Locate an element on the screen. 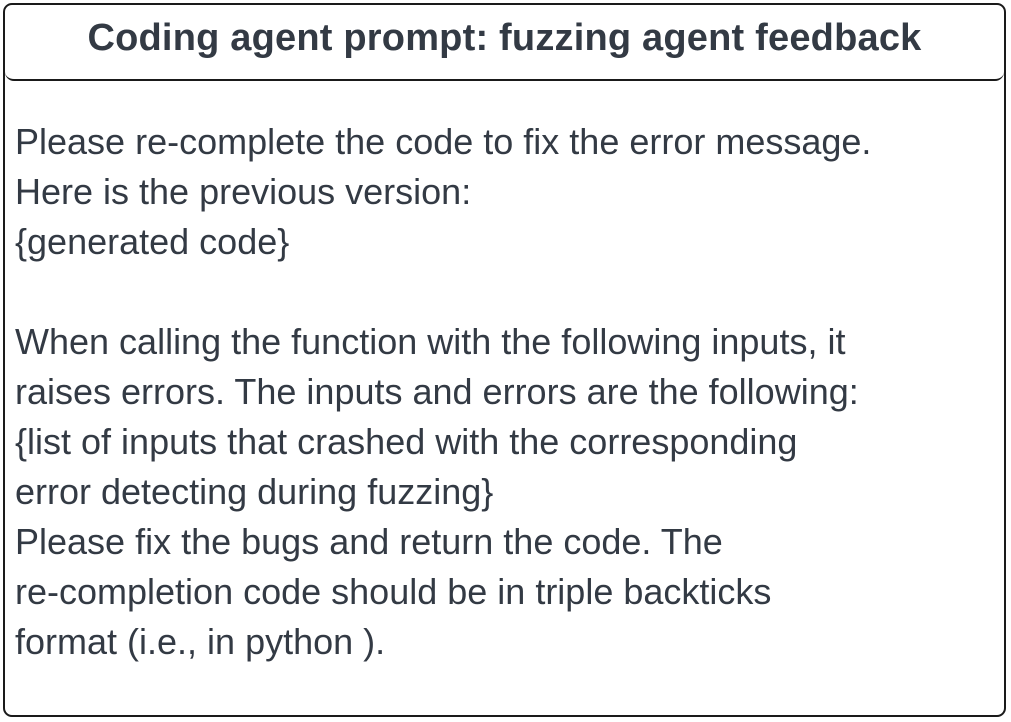  prompt-line: Here is the previous version: is located at coordinates (243, 191).